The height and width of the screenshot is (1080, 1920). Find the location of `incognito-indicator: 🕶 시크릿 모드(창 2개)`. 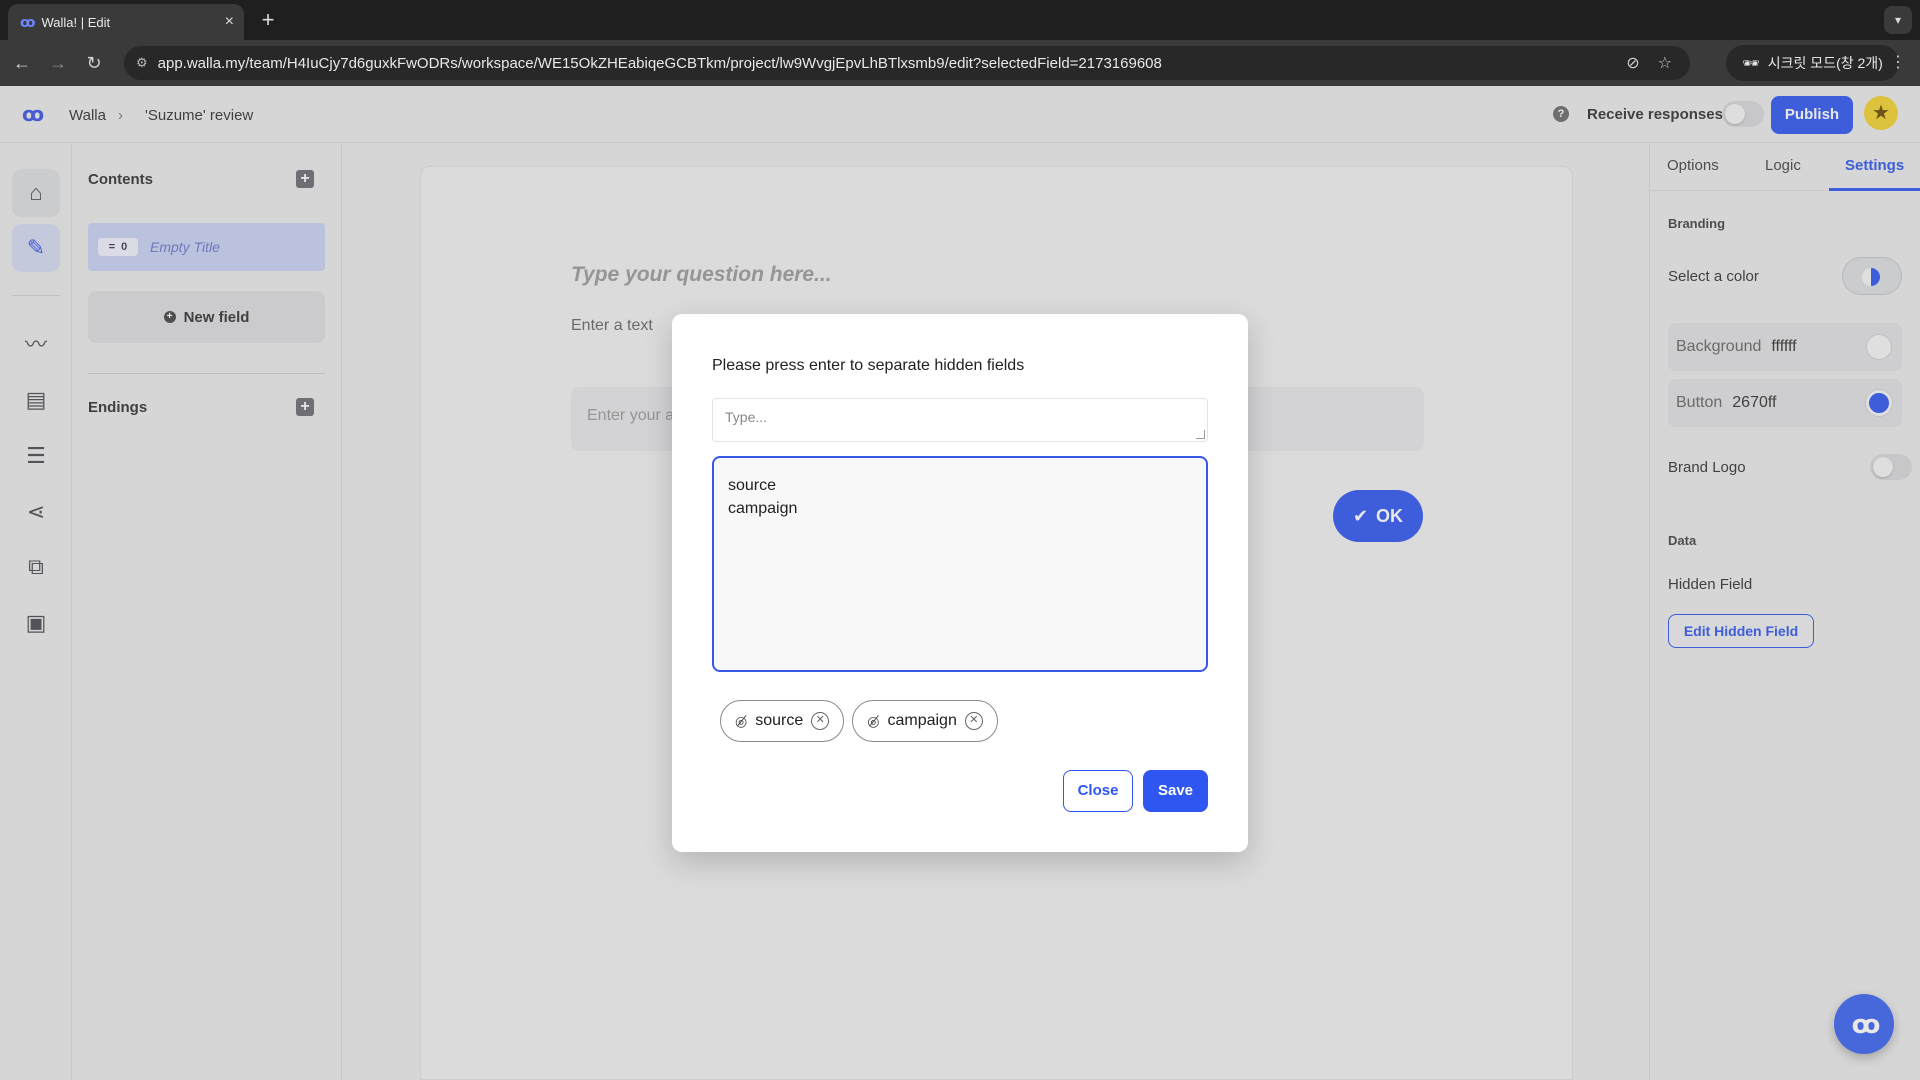

incognito-indicator: 🕶 시크릿 모드(창 2개) is located at coordinates (1812, 63).